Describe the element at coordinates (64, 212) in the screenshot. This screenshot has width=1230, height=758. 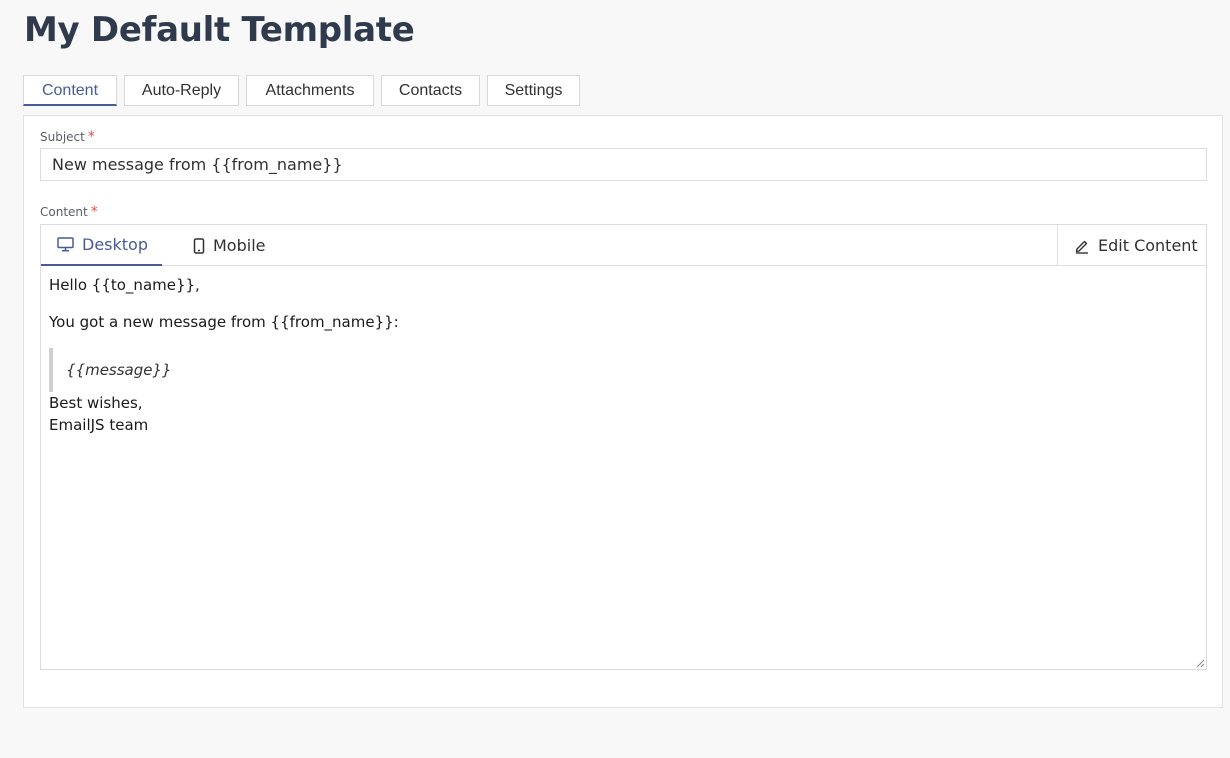
I see `content-label-text: Content` at that location.